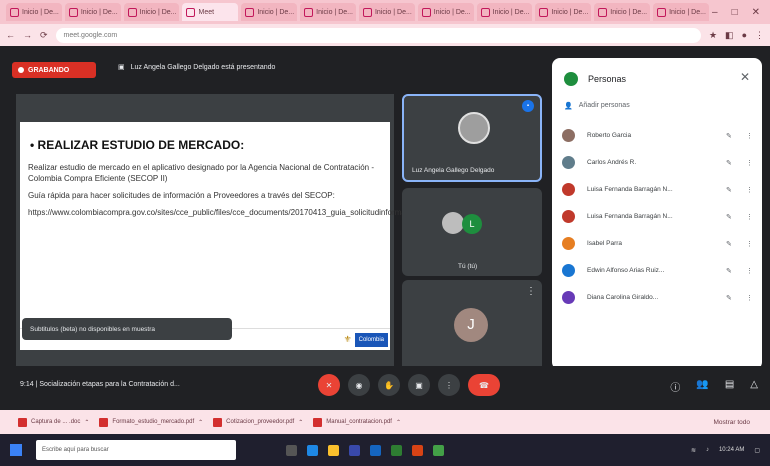  What do you see at coordinates (472, 138) in the screenshot?
I see `participant-tile: ▪ Luz Angela Gallego Delgado` at bounding box center [472, 138].